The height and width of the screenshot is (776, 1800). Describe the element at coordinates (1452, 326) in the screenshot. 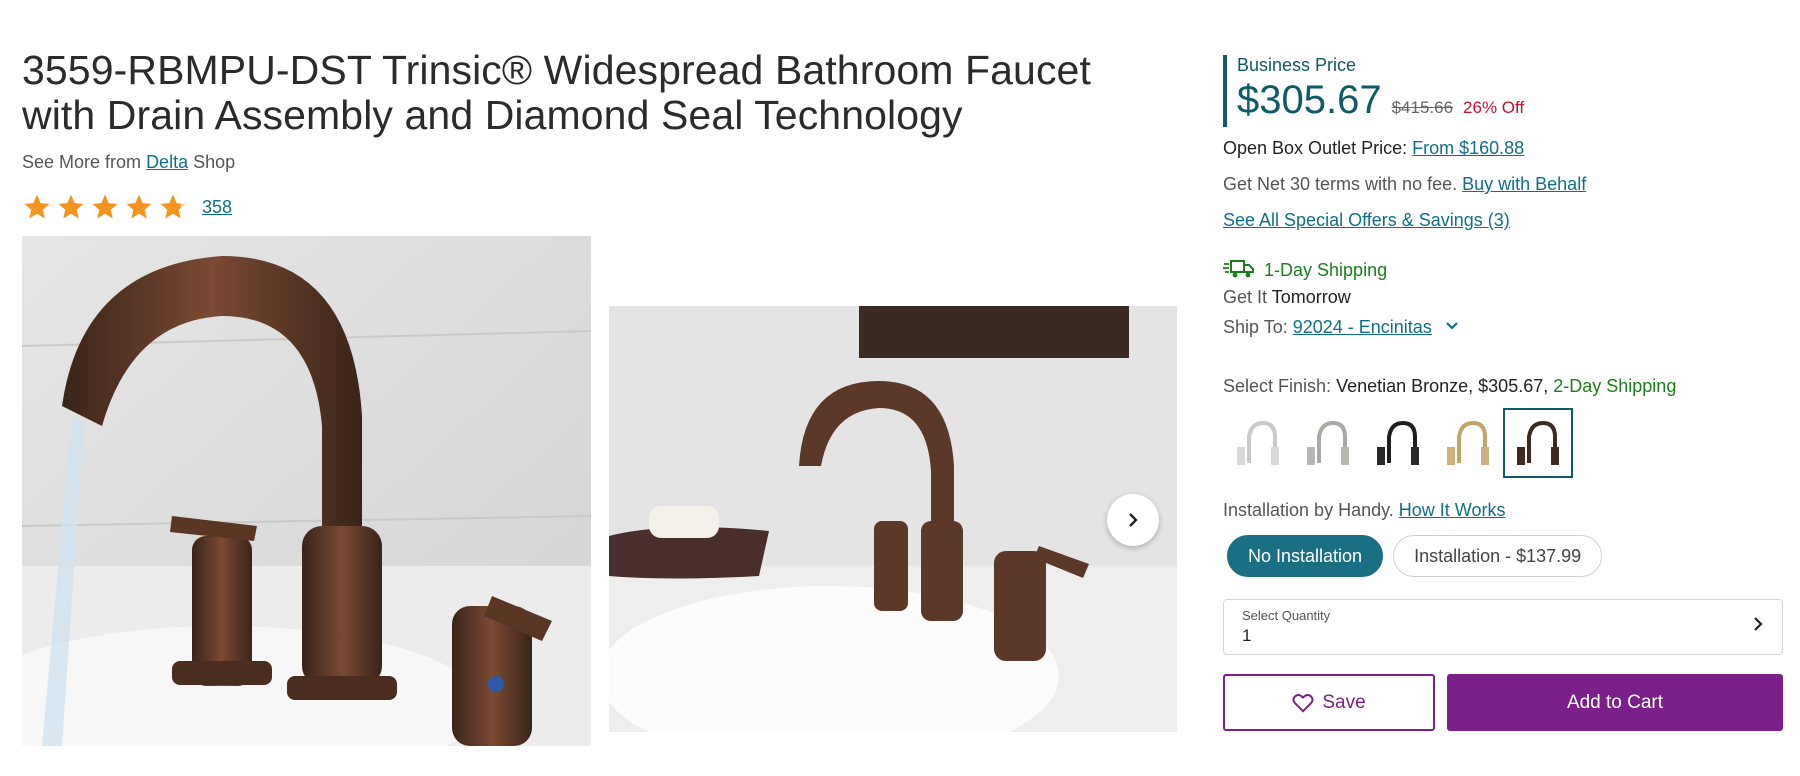

I see `chevron-down-icon` at that location.